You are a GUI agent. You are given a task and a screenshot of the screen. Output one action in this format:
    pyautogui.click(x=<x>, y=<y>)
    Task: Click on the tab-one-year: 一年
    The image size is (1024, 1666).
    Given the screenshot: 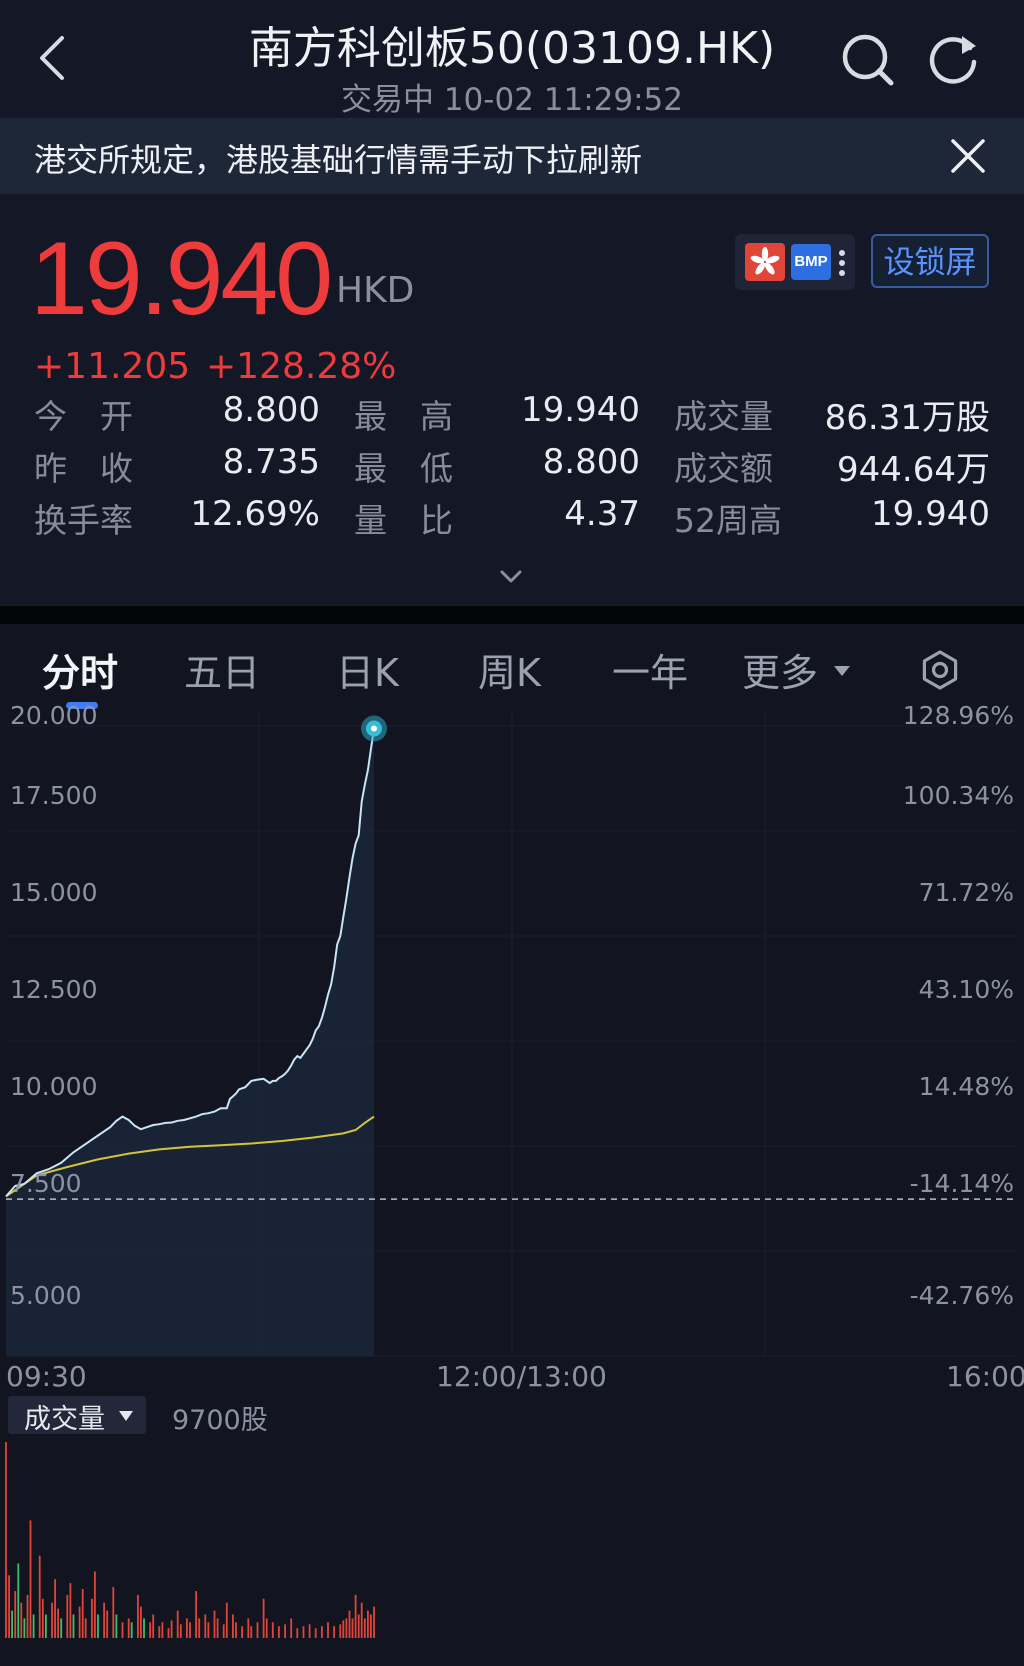 What is the action you would take?
    pyautogui.click(x=650, y=669)
    